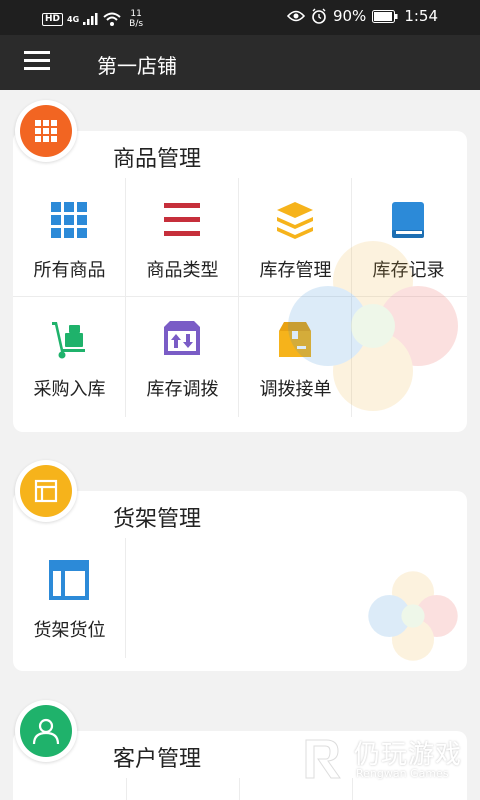  Describe the element at coordinates (240, 17) in the screenshot. I see `status-bar: HD 4G 11 B/s 90% 1:54` at that location.